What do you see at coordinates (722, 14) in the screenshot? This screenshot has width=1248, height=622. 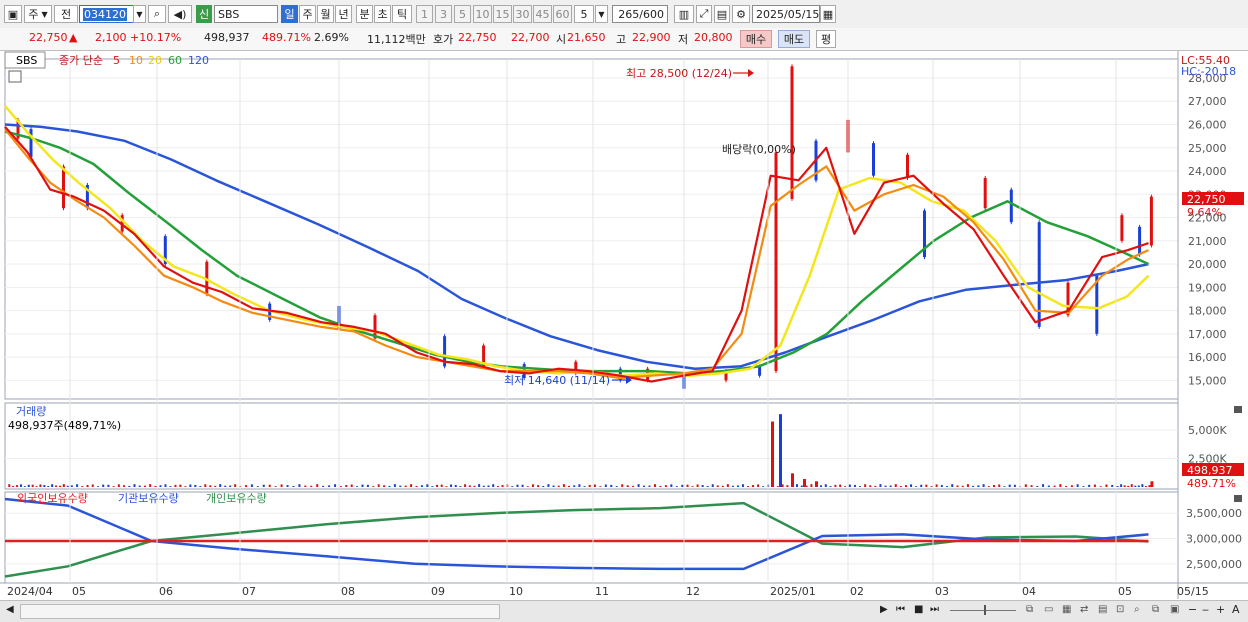 I see `save-icon: ▤` at bounding box center [722, 14].